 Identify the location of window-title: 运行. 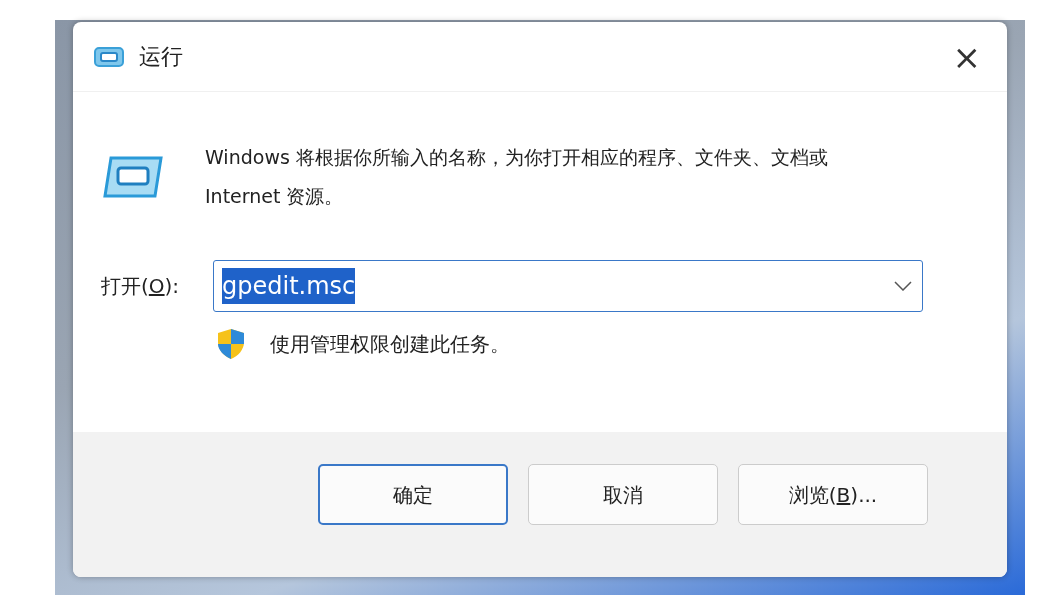
(161, 57).